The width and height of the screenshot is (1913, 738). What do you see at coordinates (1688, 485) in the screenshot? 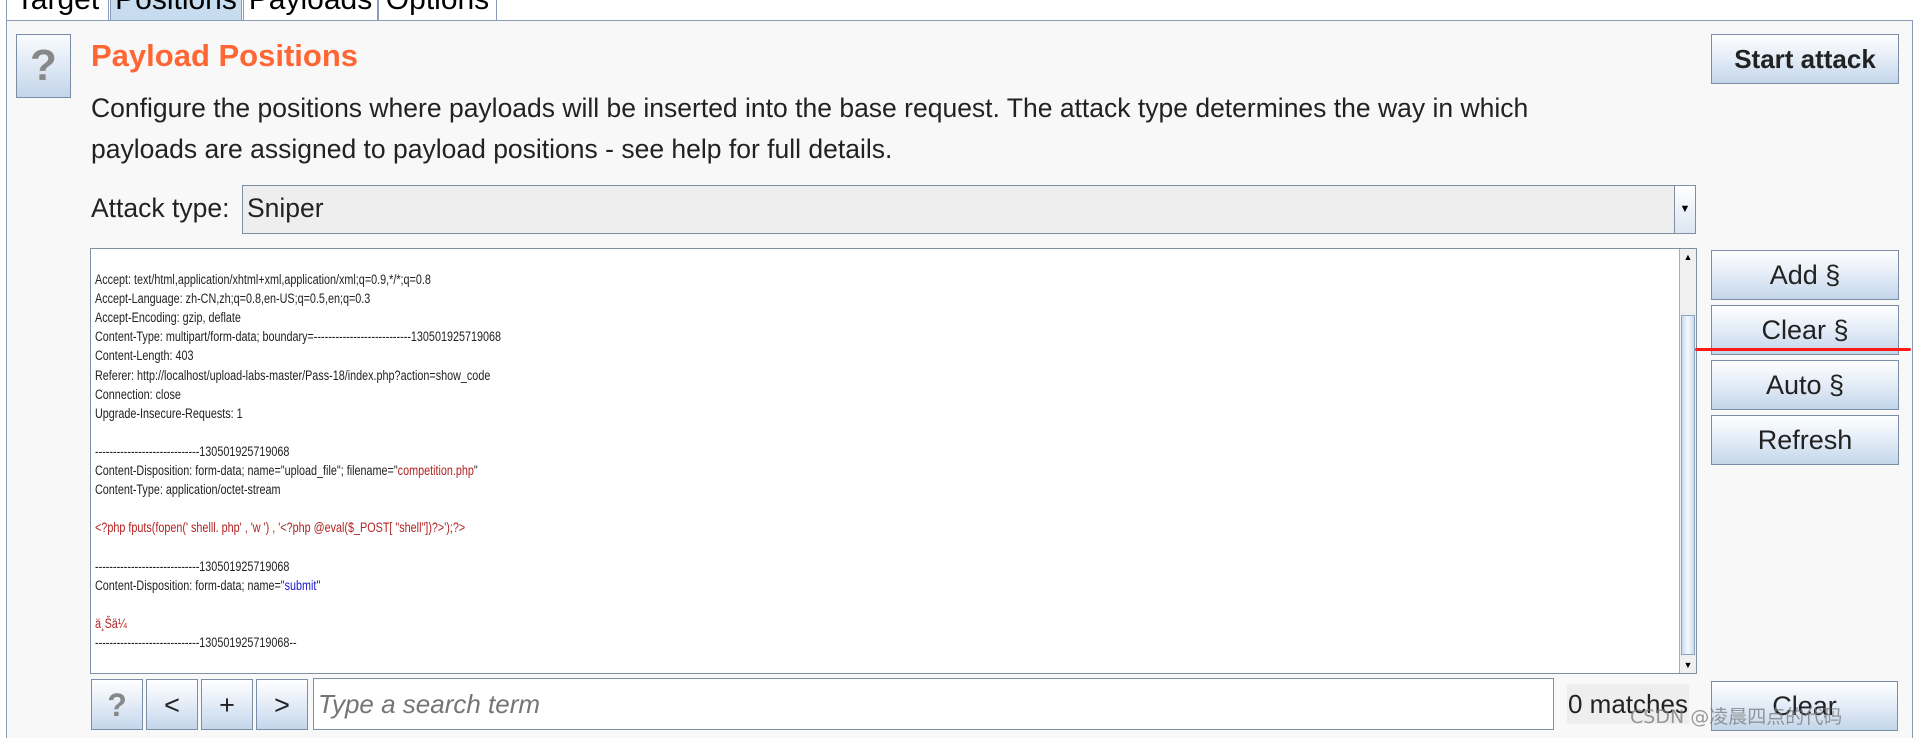
I see `scroll-thumb` at bounding box center [1688, 485].